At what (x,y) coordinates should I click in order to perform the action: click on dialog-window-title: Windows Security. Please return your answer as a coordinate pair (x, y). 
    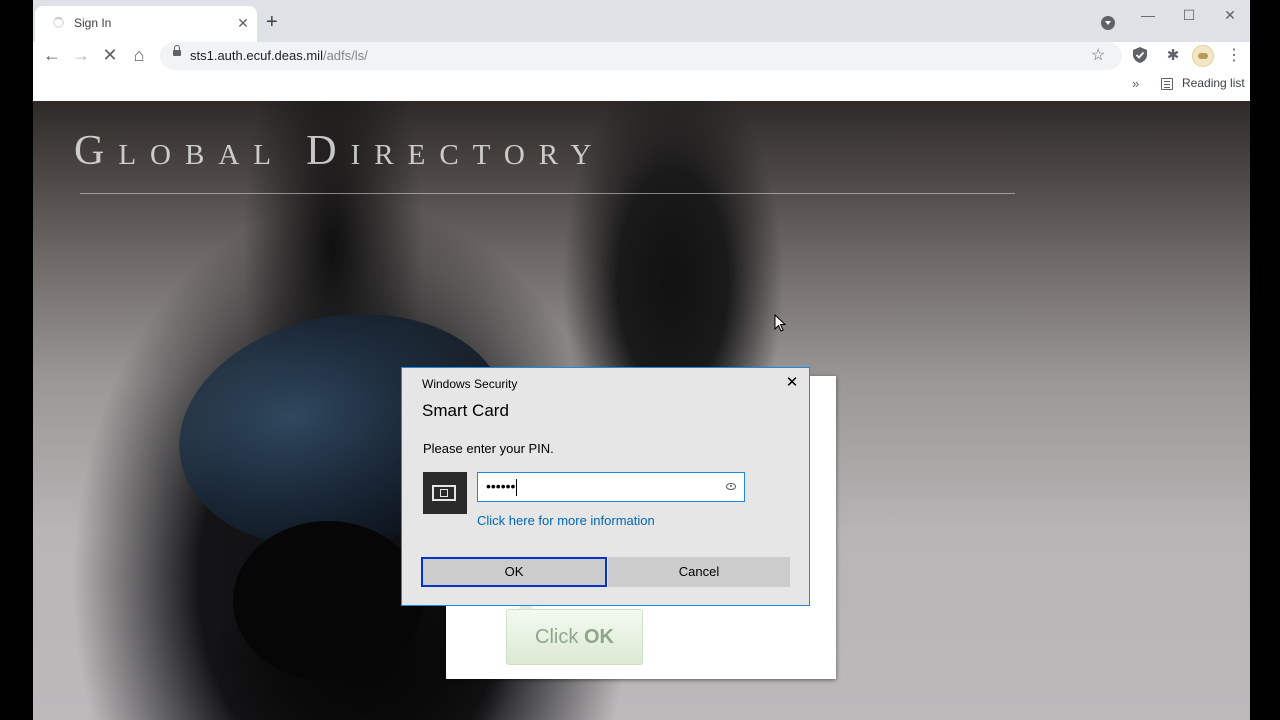
    Looking at the image, I should click on (470, 384).